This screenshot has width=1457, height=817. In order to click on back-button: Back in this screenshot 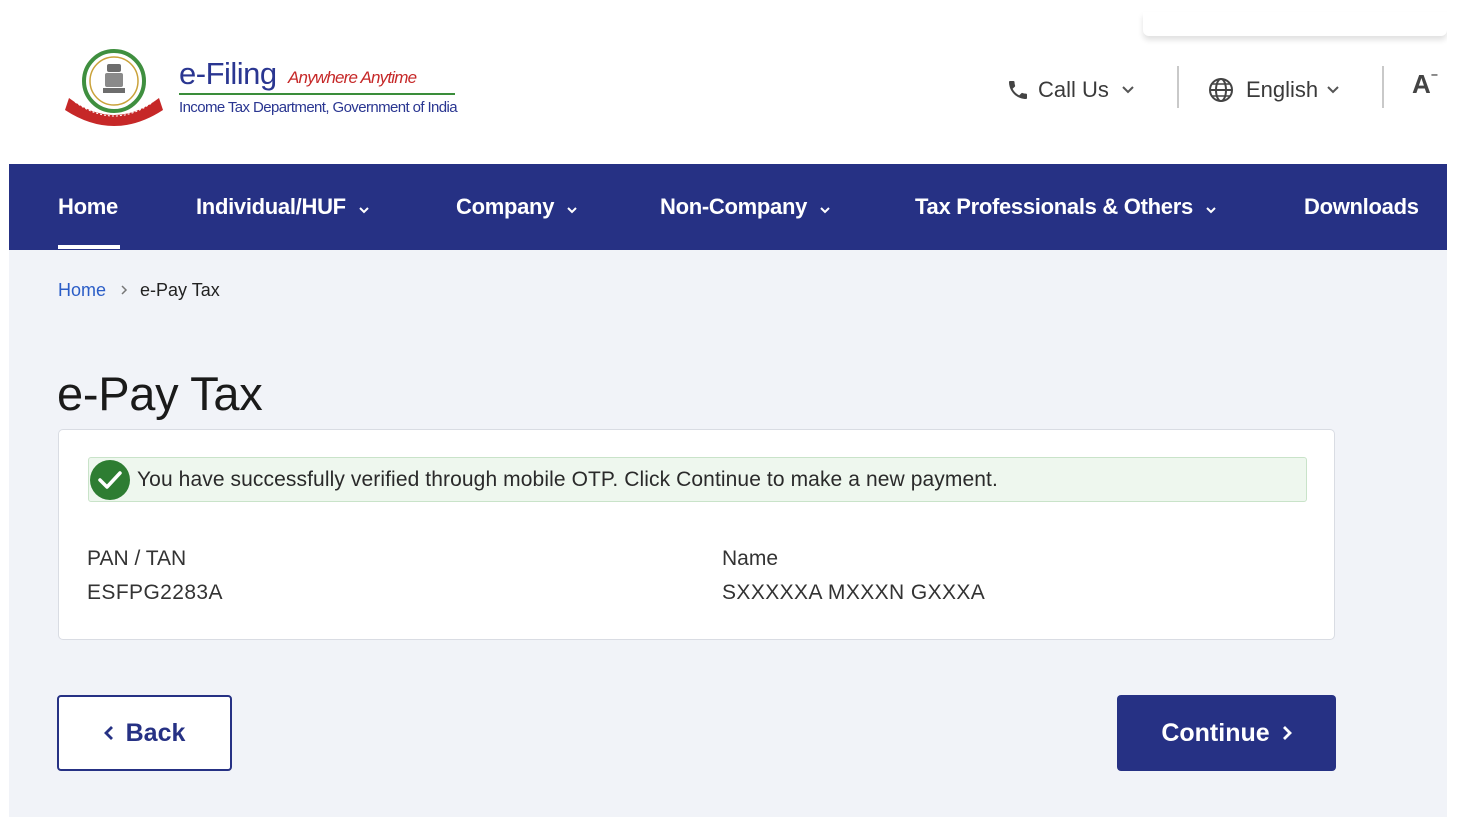, I will do `click(144, 733)`.